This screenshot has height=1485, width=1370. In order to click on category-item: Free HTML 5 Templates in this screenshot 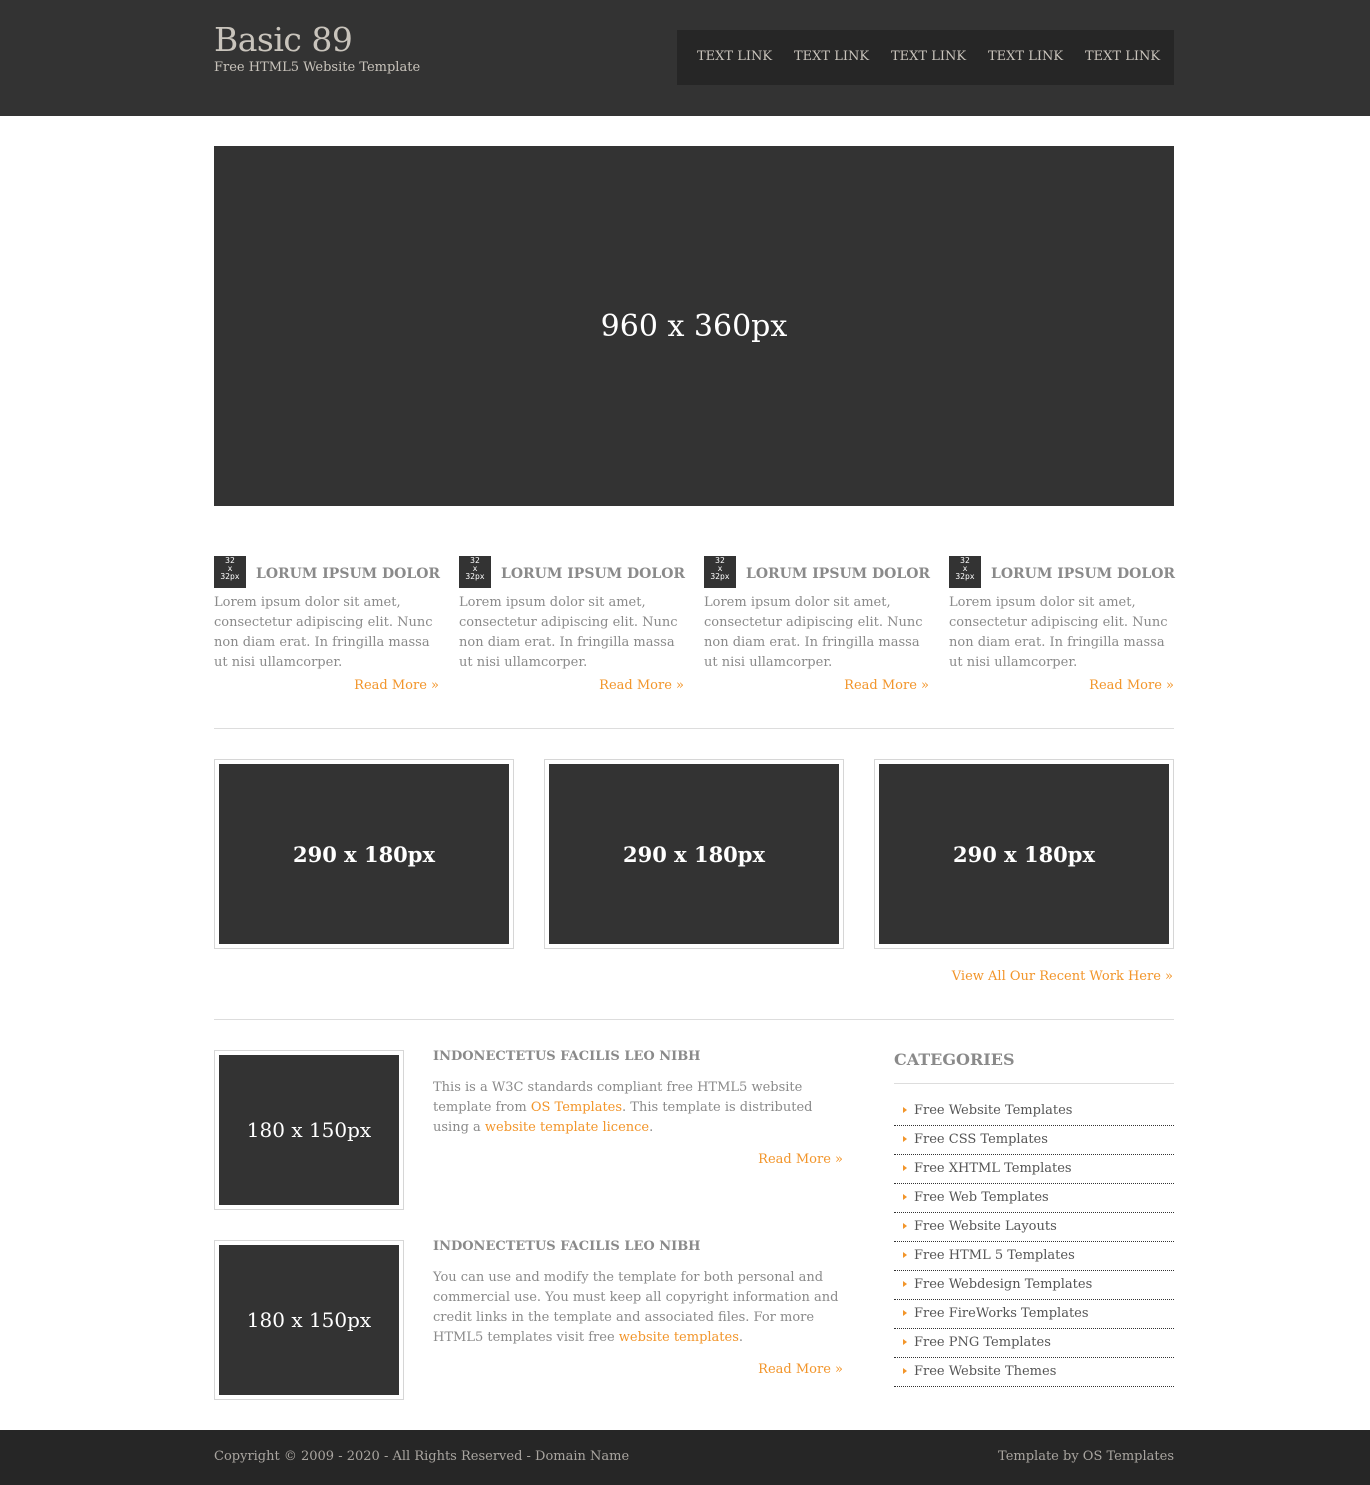, I will do `click(1034, 1256)`.